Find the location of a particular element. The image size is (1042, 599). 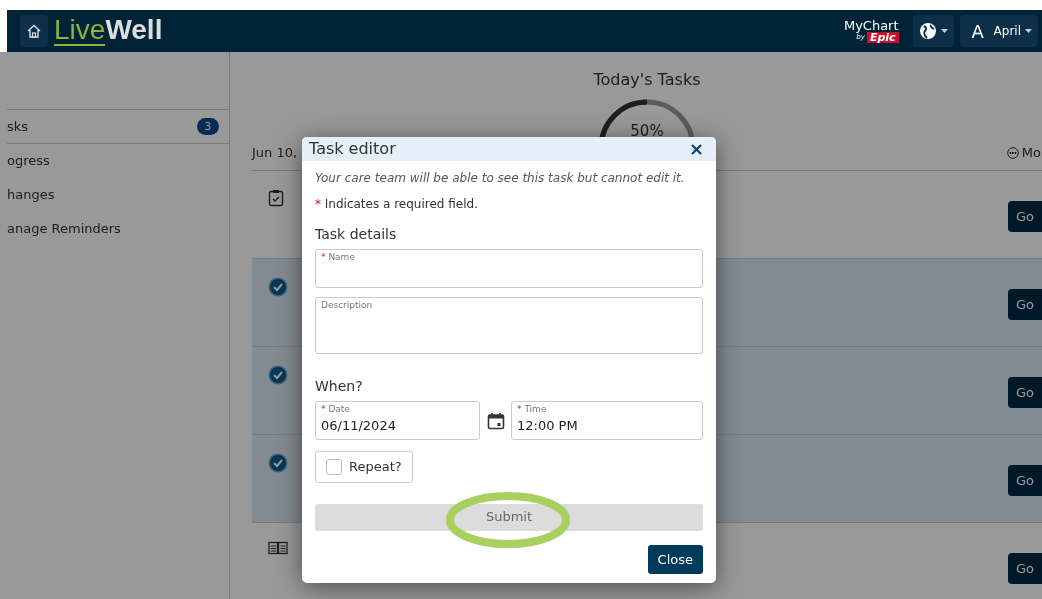

more-options-link: Mo is located at coordinates (1023, 153).